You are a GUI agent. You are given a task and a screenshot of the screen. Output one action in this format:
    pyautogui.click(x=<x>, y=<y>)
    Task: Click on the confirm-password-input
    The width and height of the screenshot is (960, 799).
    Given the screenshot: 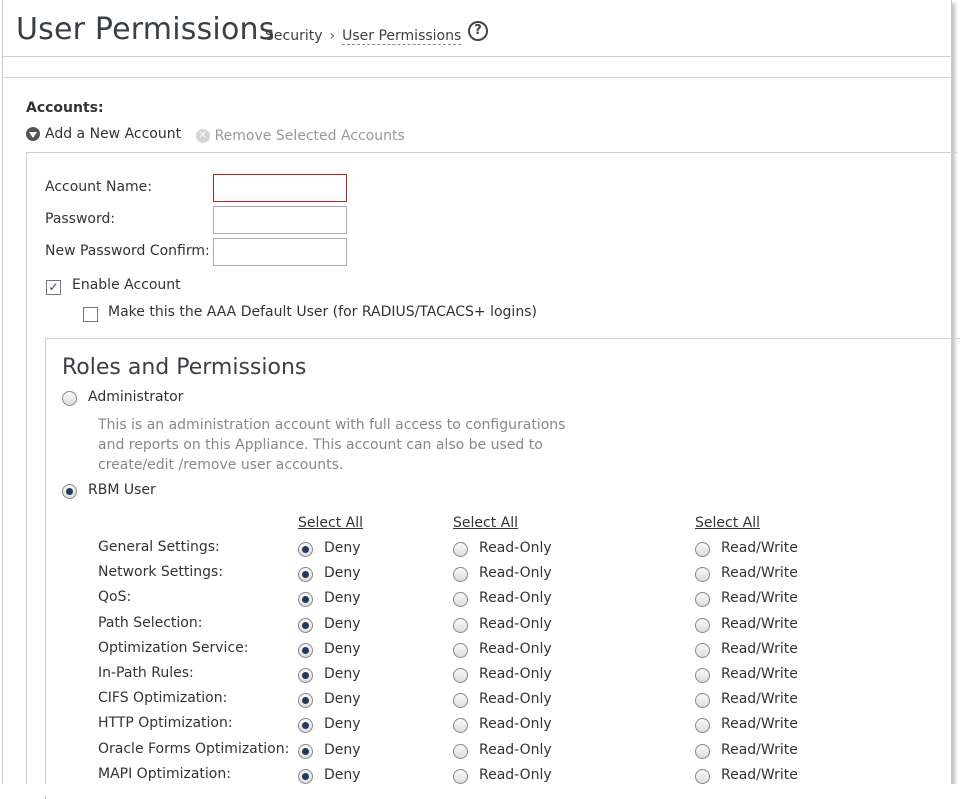 What is the action you would take?
    pyautogui.click(x=280, y=252)
    